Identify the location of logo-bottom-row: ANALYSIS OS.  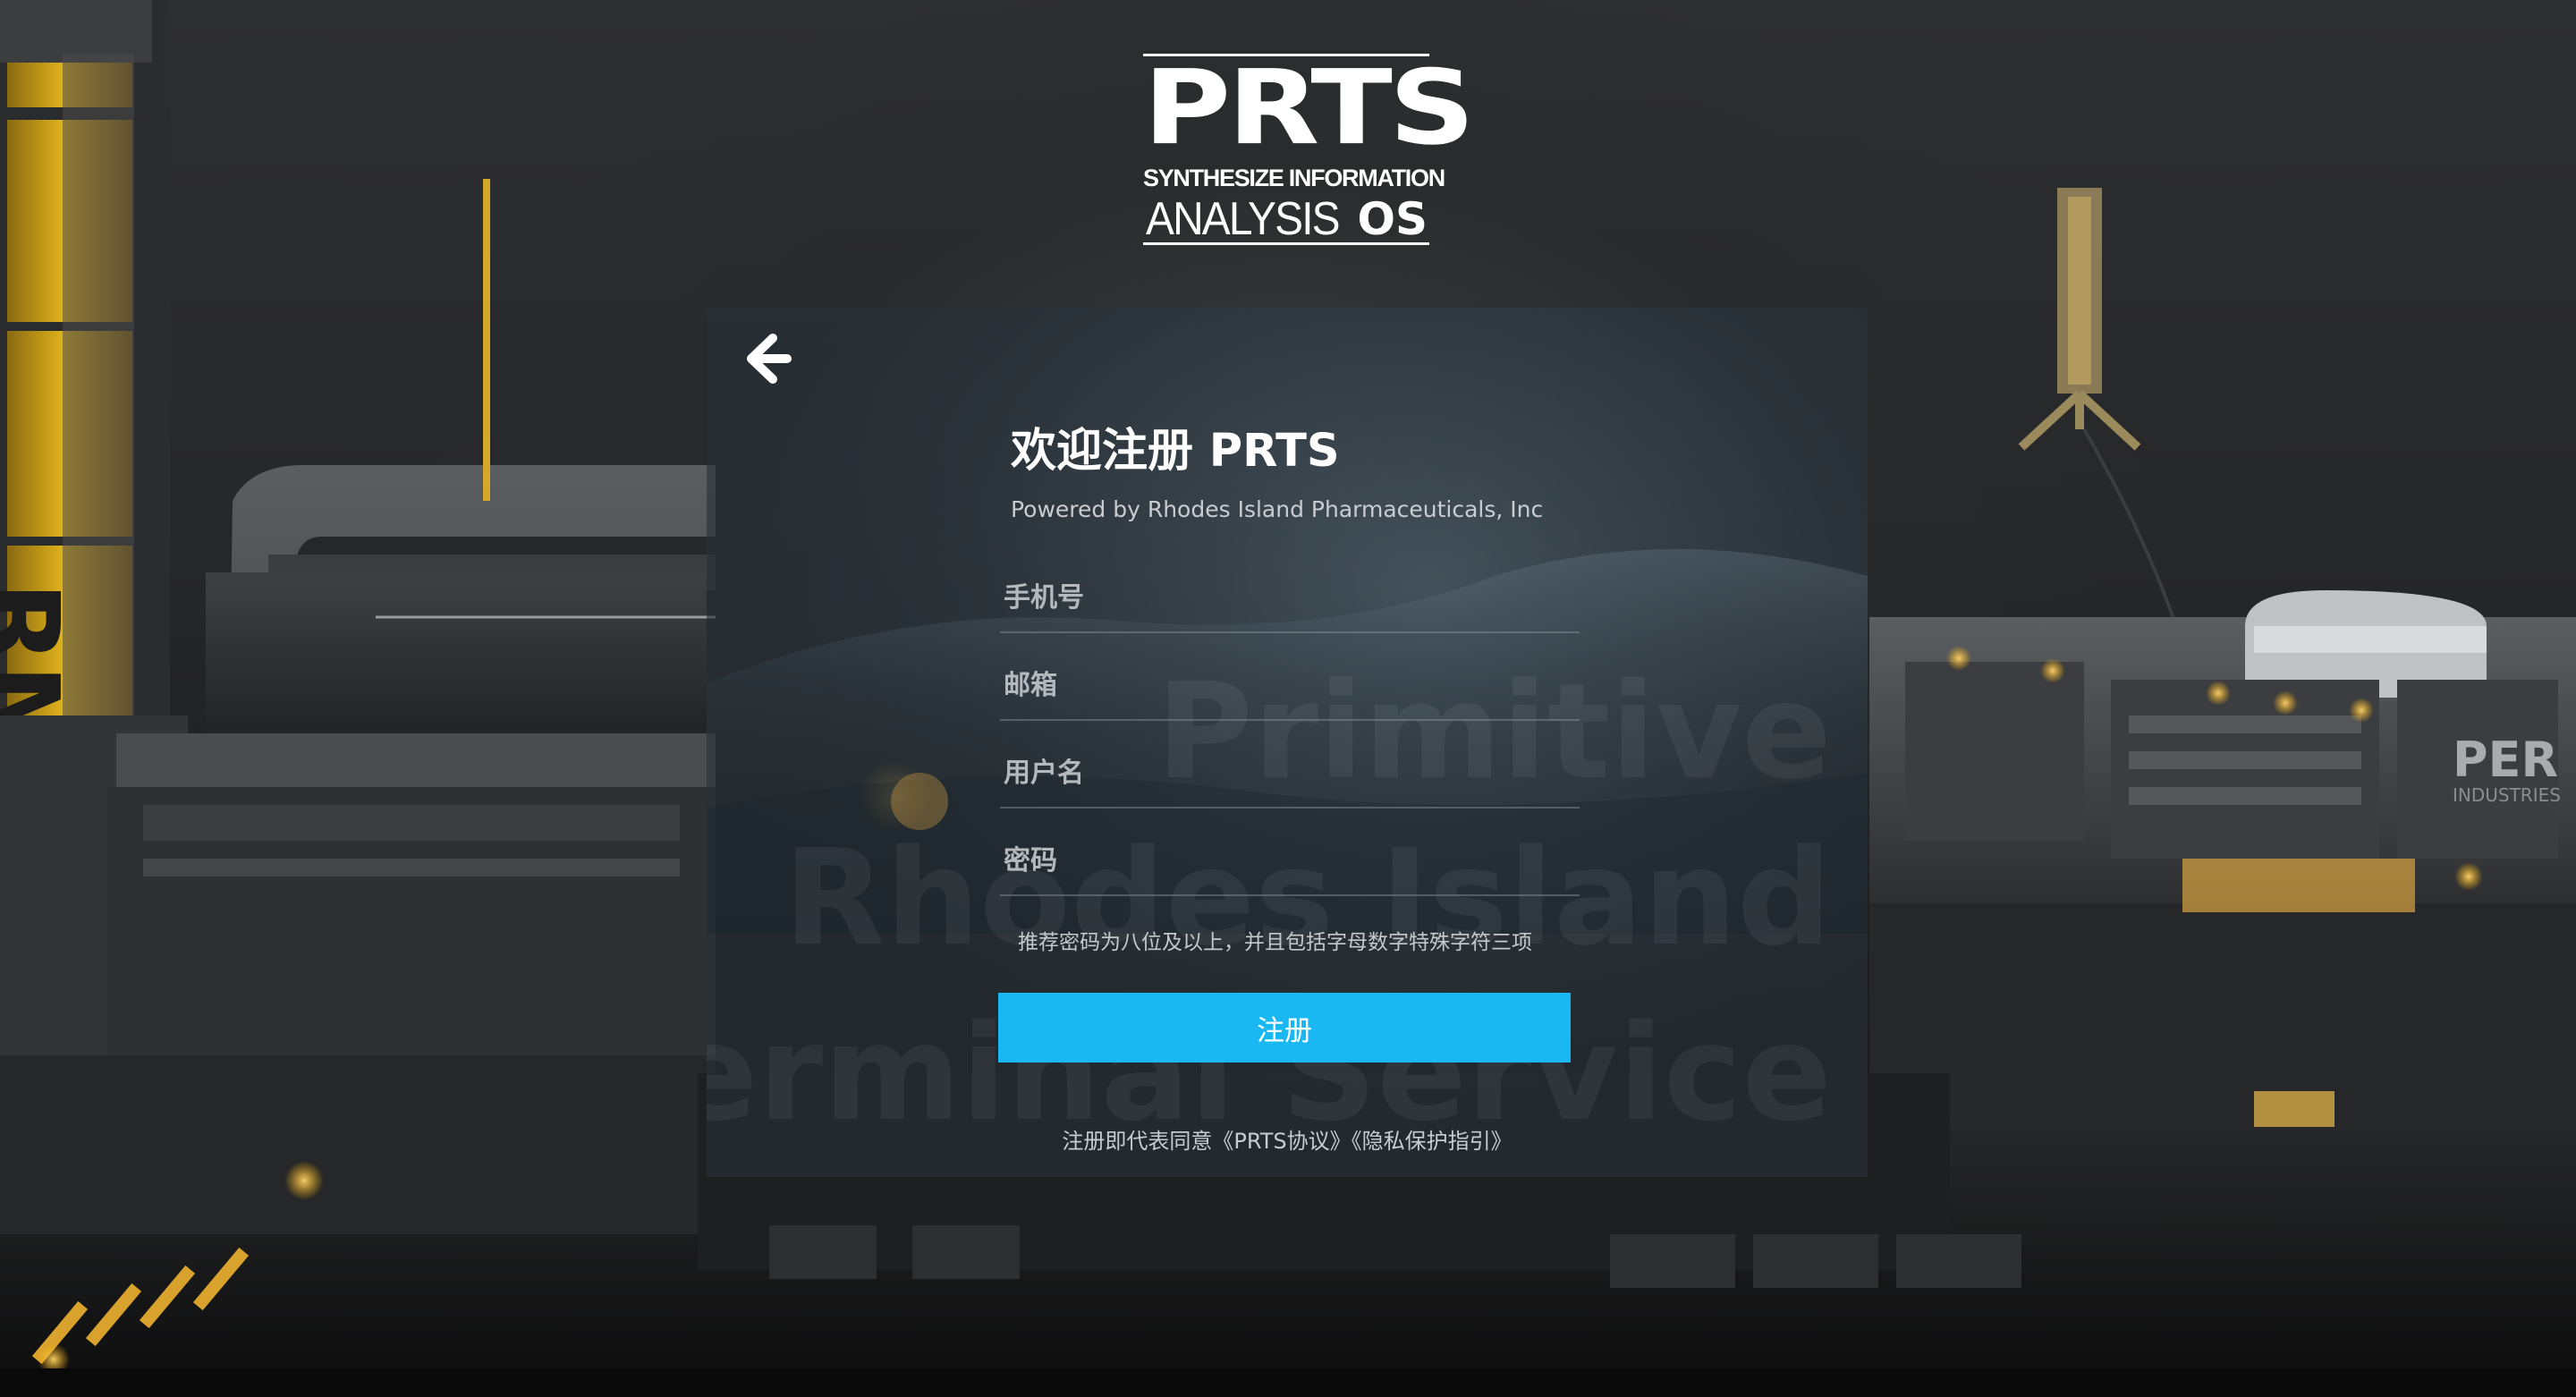
(1286, 218).